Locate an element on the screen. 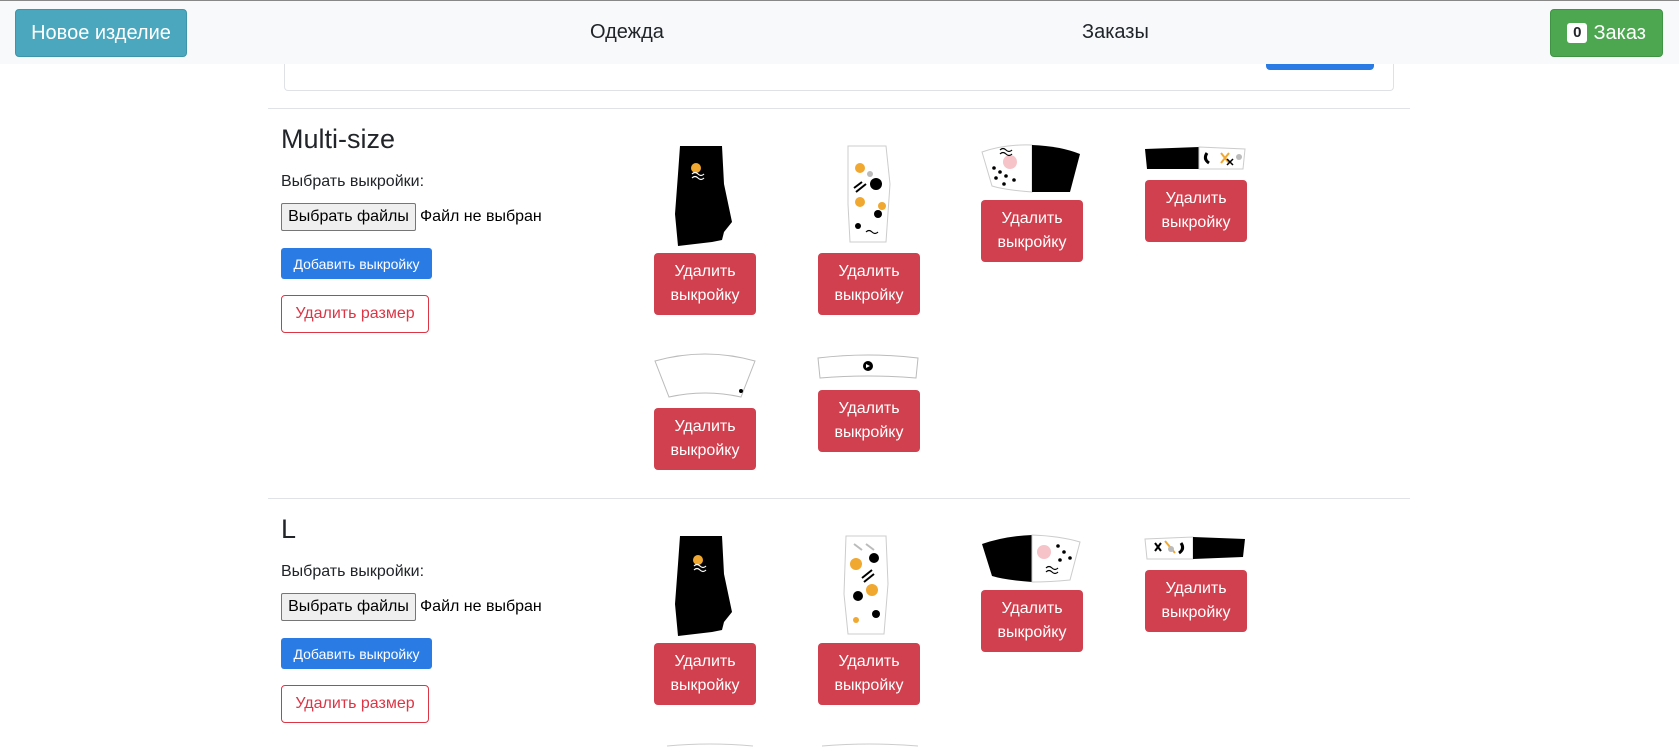  size-title: Multi-size is located at coordinates (338, 139).